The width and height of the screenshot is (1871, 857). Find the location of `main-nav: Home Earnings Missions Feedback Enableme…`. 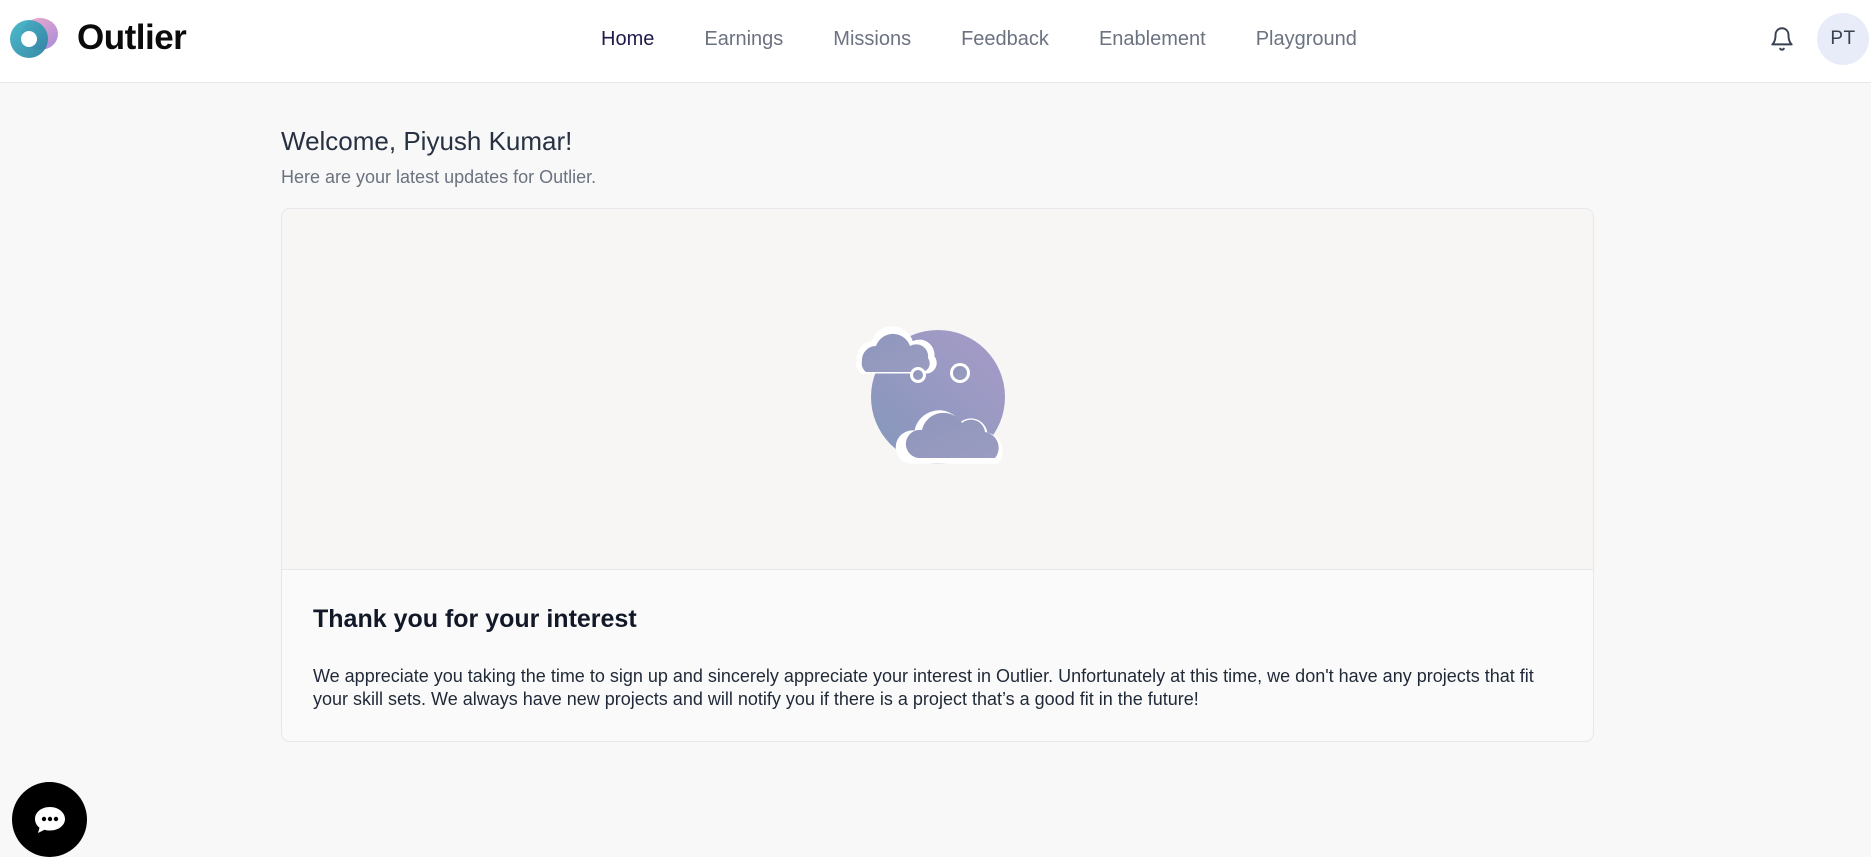

main-nav: Home Earnings Missions Feedback Enableme… is located at coordinates (1004, 39).